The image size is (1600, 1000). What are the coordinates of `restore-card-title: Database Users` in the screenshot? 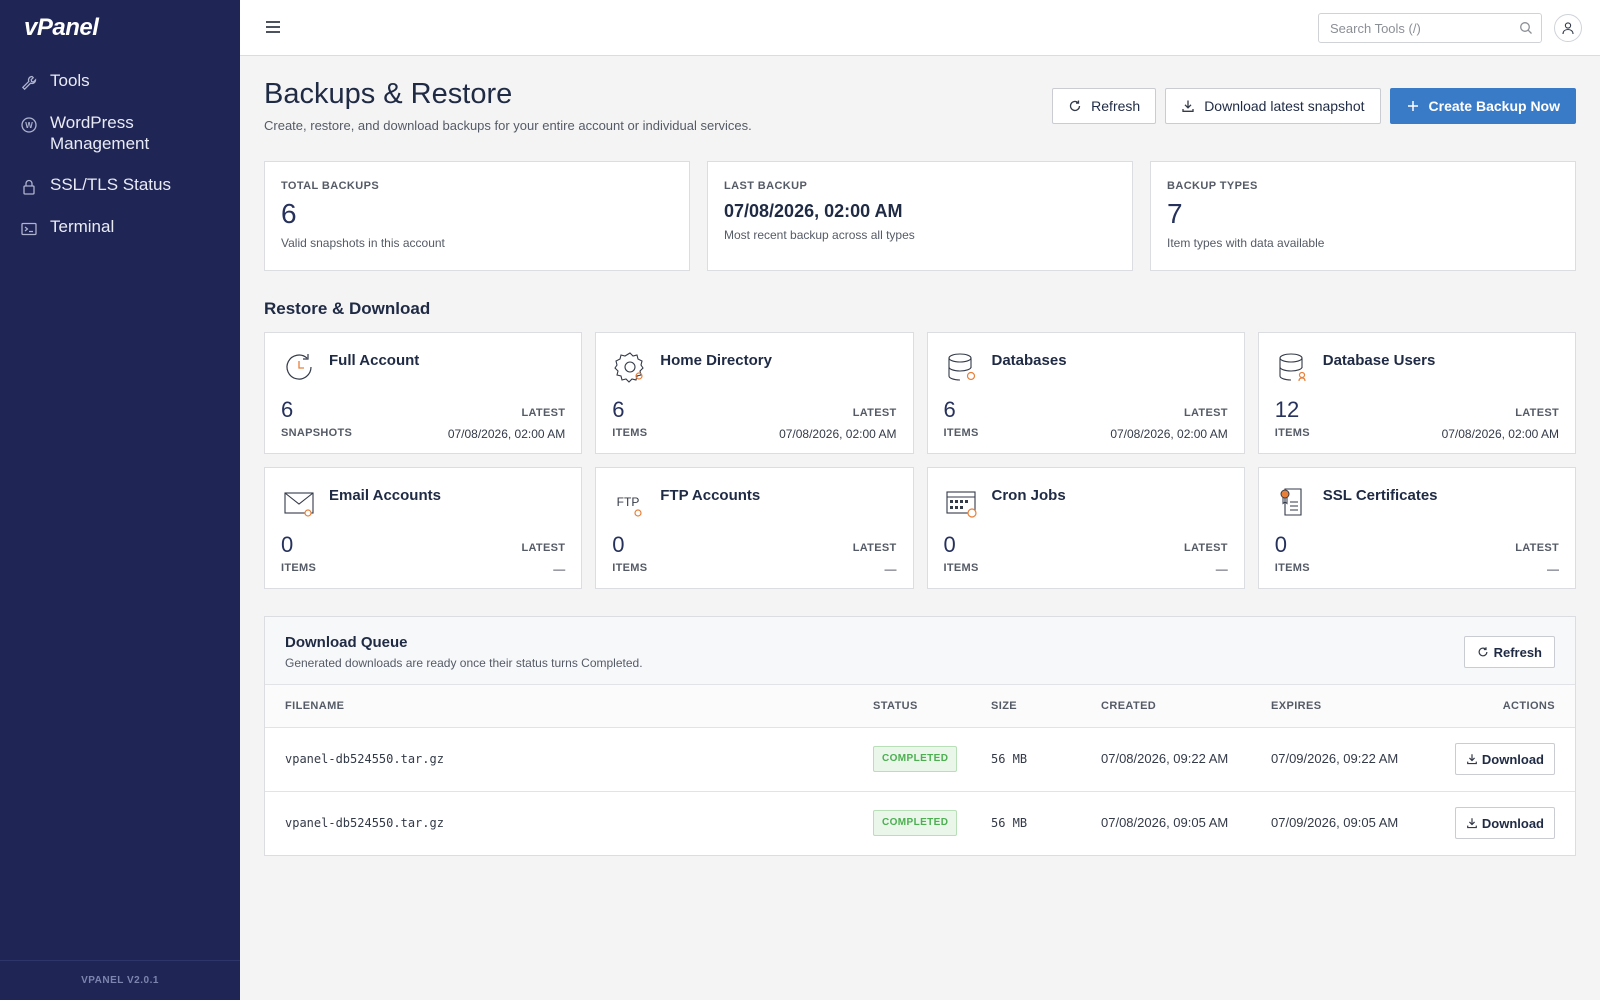 It's located at (1379, 360).